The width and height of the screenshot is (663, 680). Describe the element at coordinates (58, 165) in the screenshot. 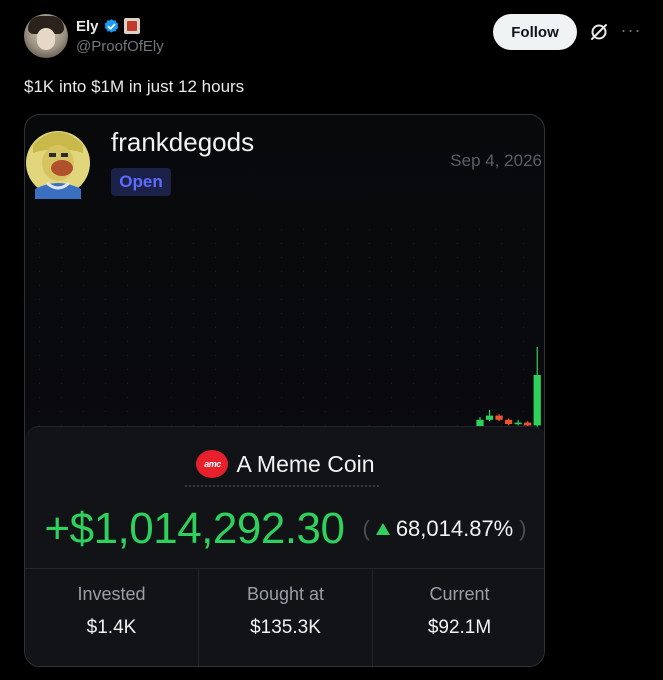

I see `card-avatar-icon` at that location.